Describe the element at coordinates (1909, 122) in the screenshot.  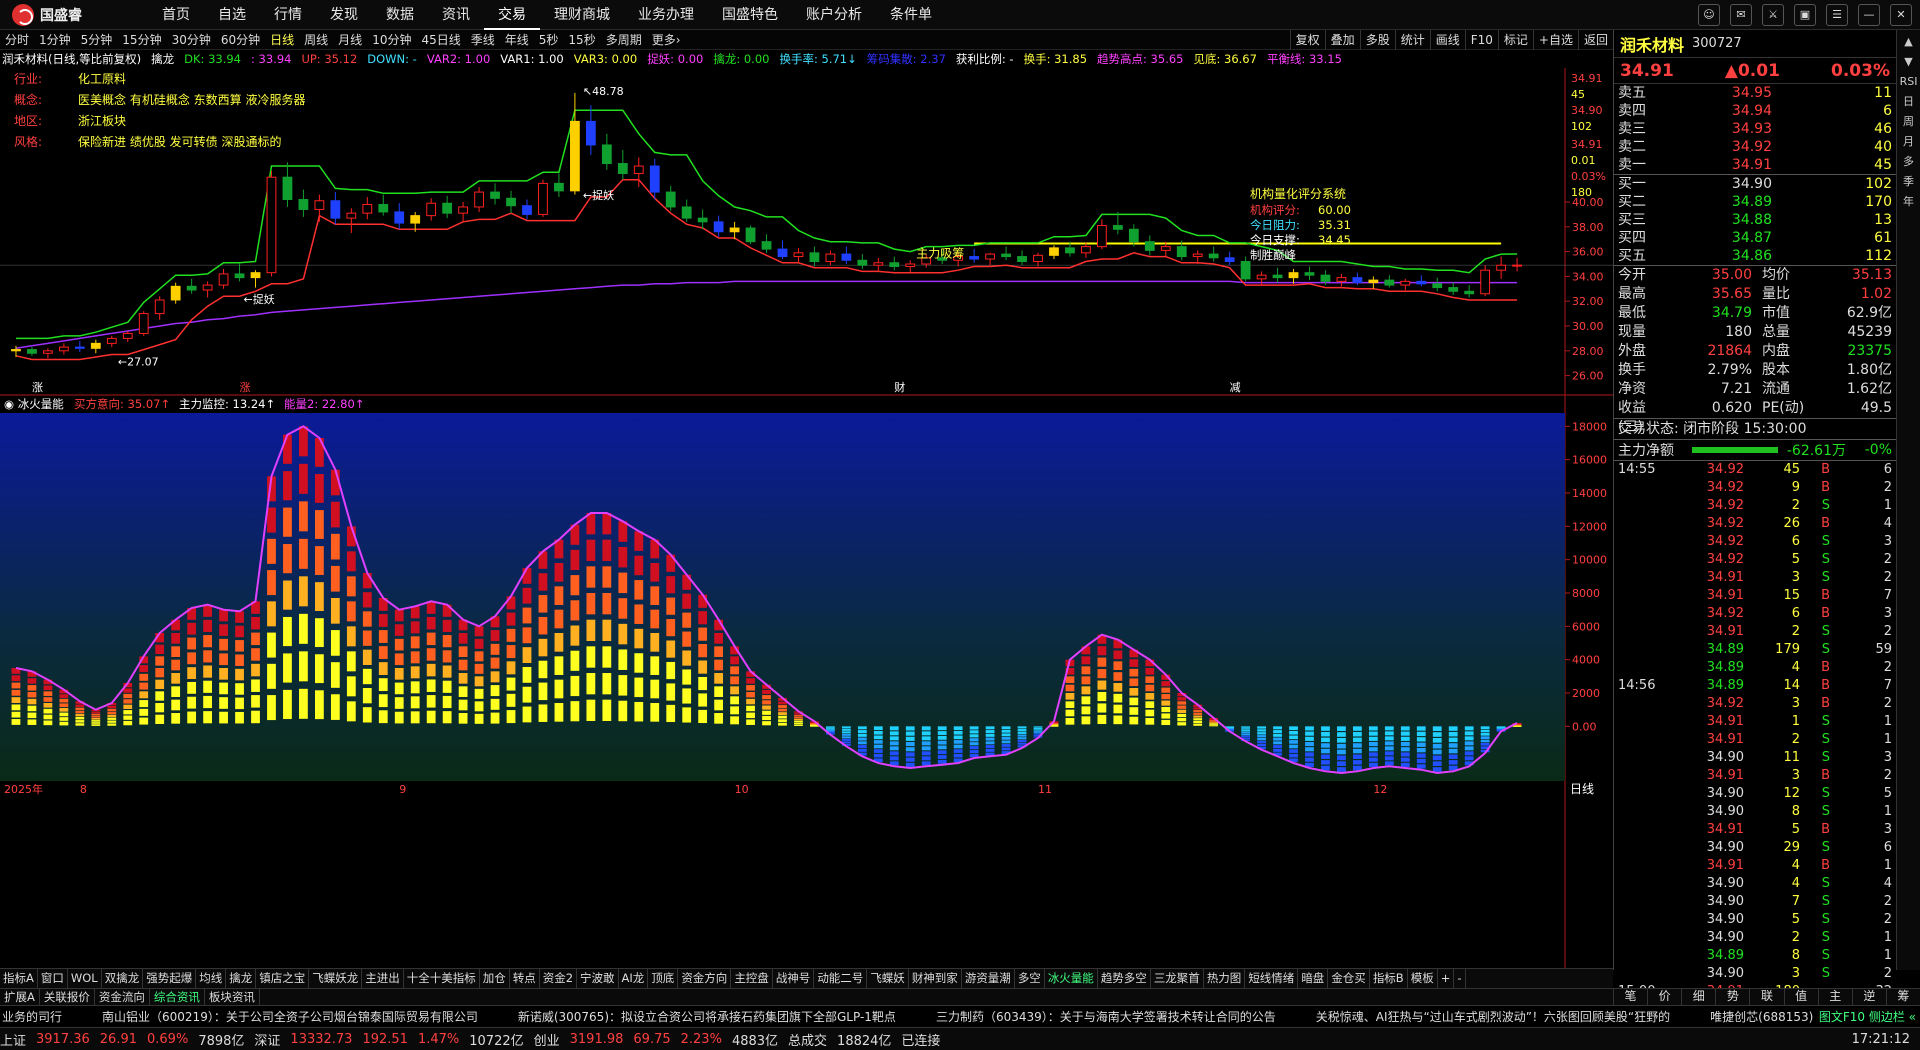
I see `vertical-tab: 周` at that location.